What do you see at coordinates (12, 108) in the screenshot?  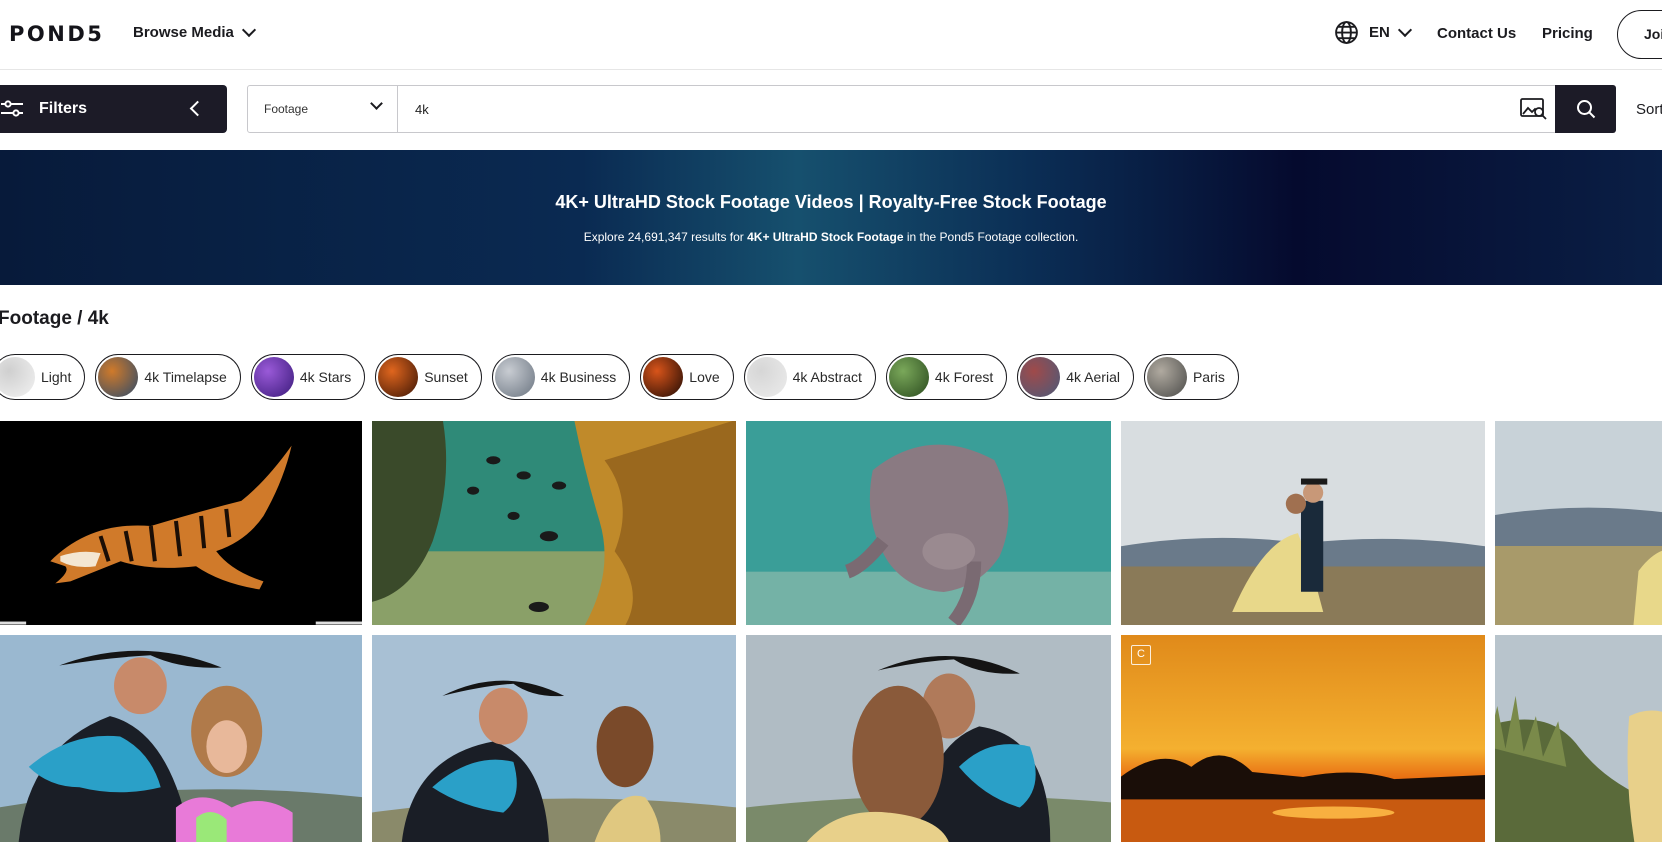 I see `filter-sliders-icon` at bounding box center [12, 108].